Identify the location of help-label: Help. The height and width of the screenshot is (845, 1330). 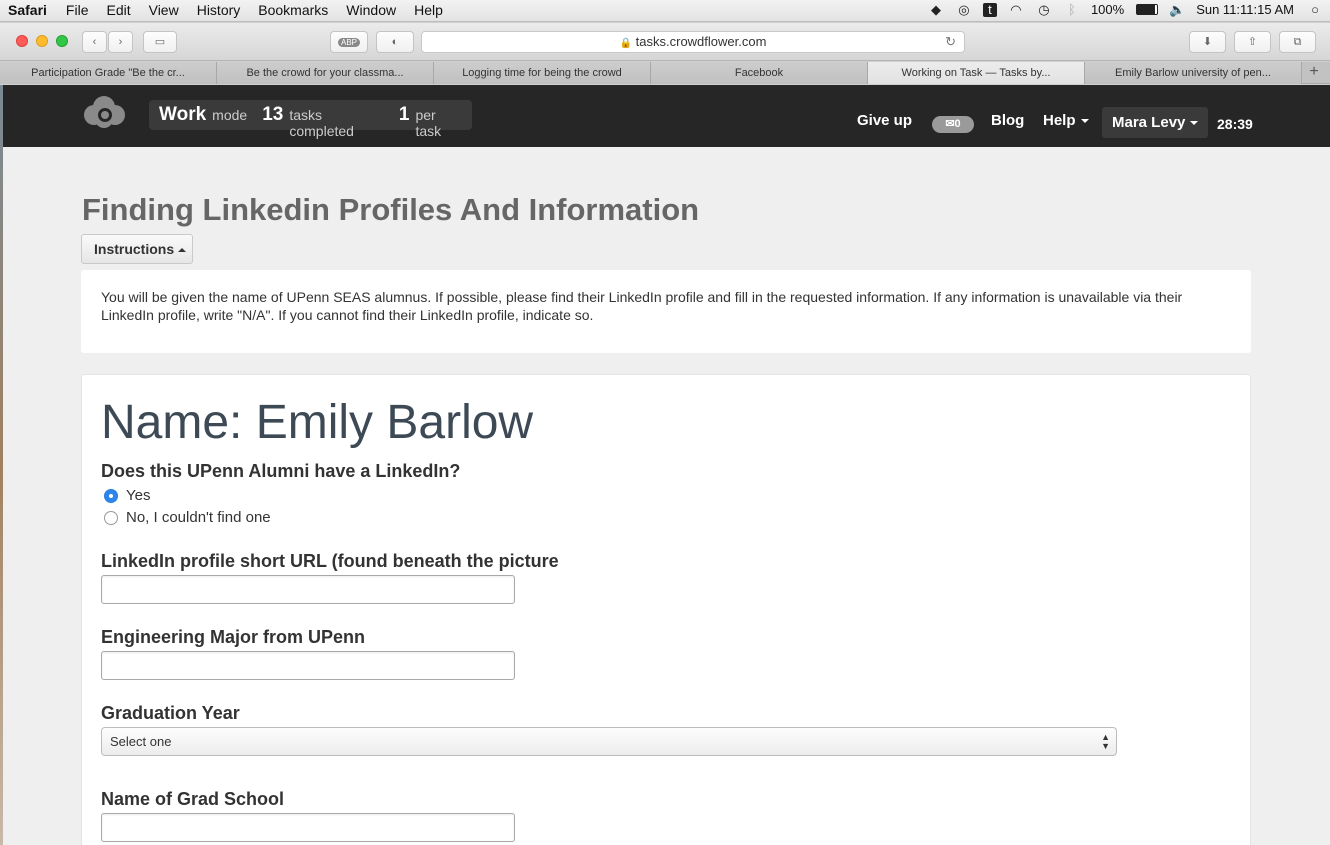
(1059, 120).